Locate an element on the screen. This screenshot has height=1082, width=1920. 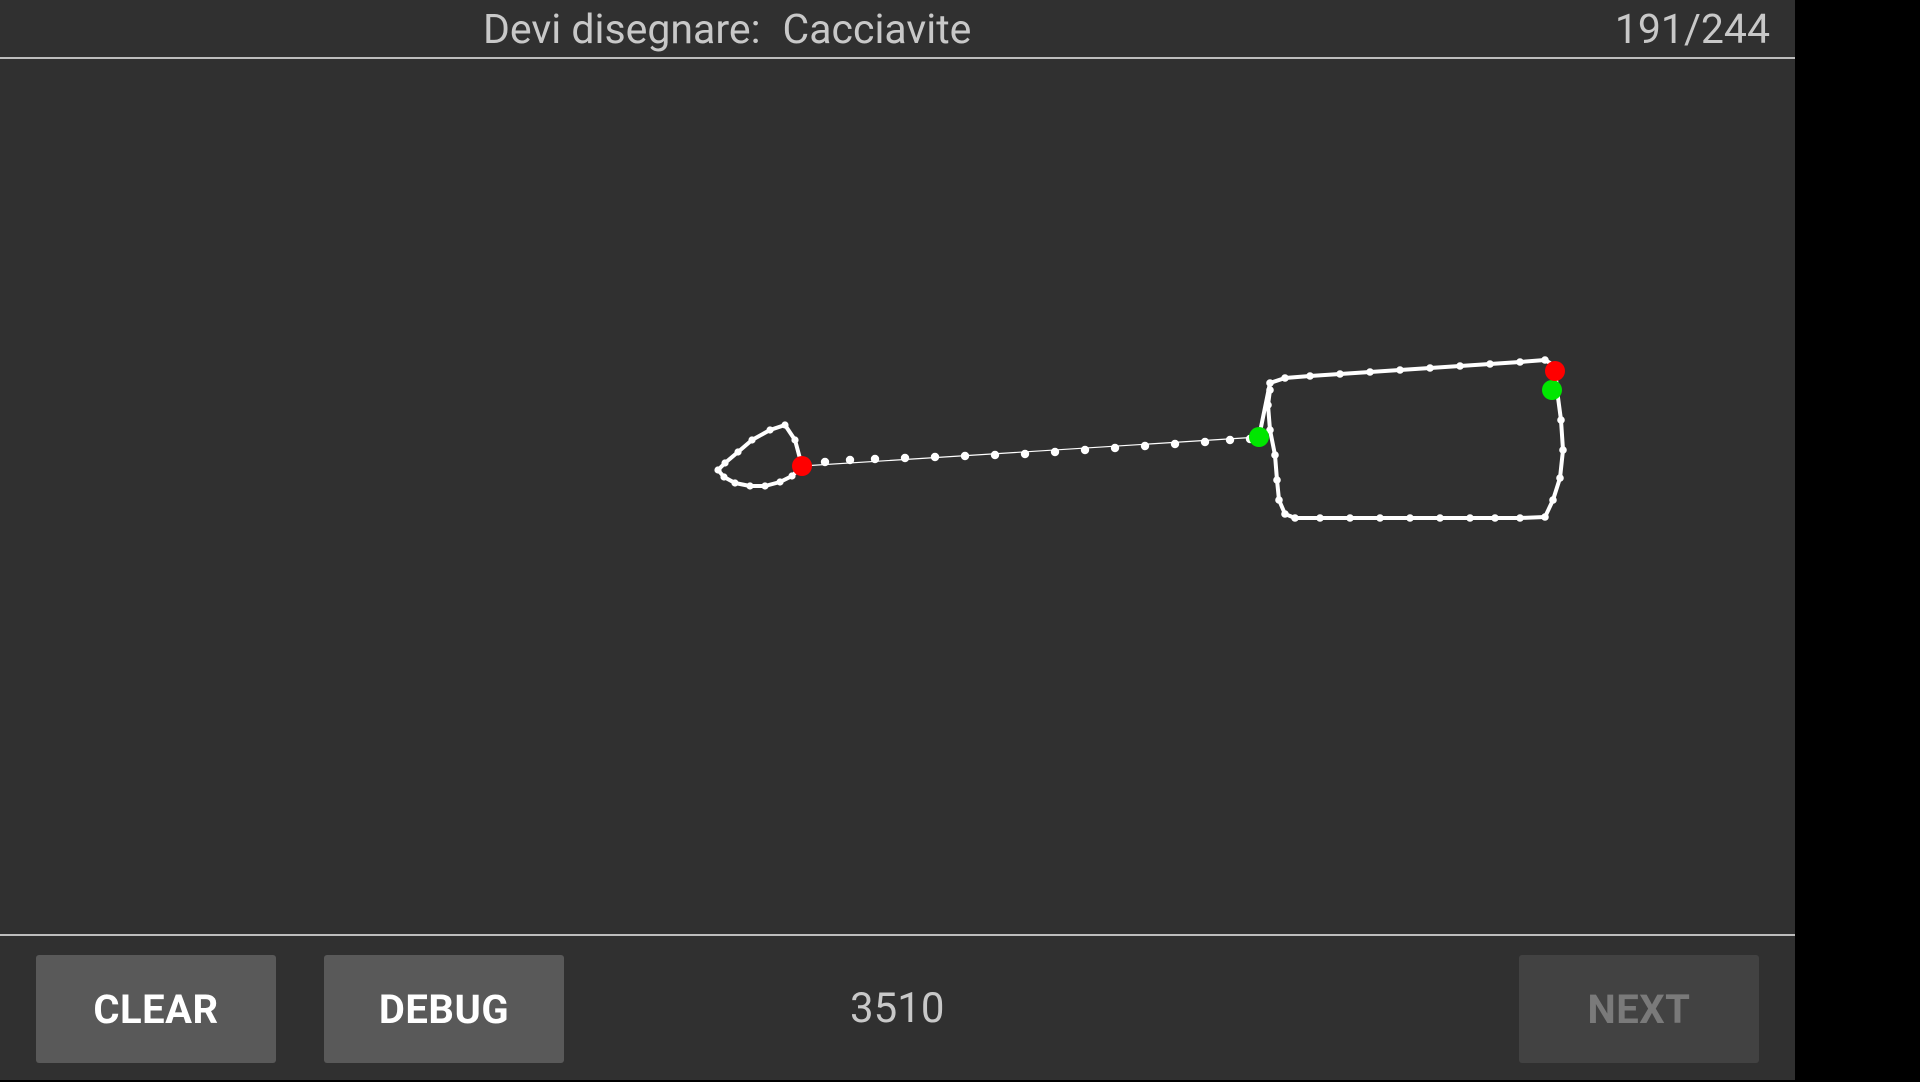
drawing-prompt: Devi disegnare: Cacciavite is located at coordinates (727, 30).